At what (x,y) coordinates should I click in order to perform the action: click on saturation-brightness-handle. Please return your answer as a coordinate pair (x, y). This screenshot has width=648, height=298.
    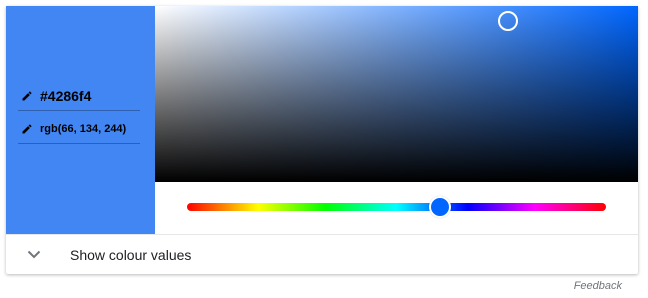
    Looking at the image, I should click on (507, 20).